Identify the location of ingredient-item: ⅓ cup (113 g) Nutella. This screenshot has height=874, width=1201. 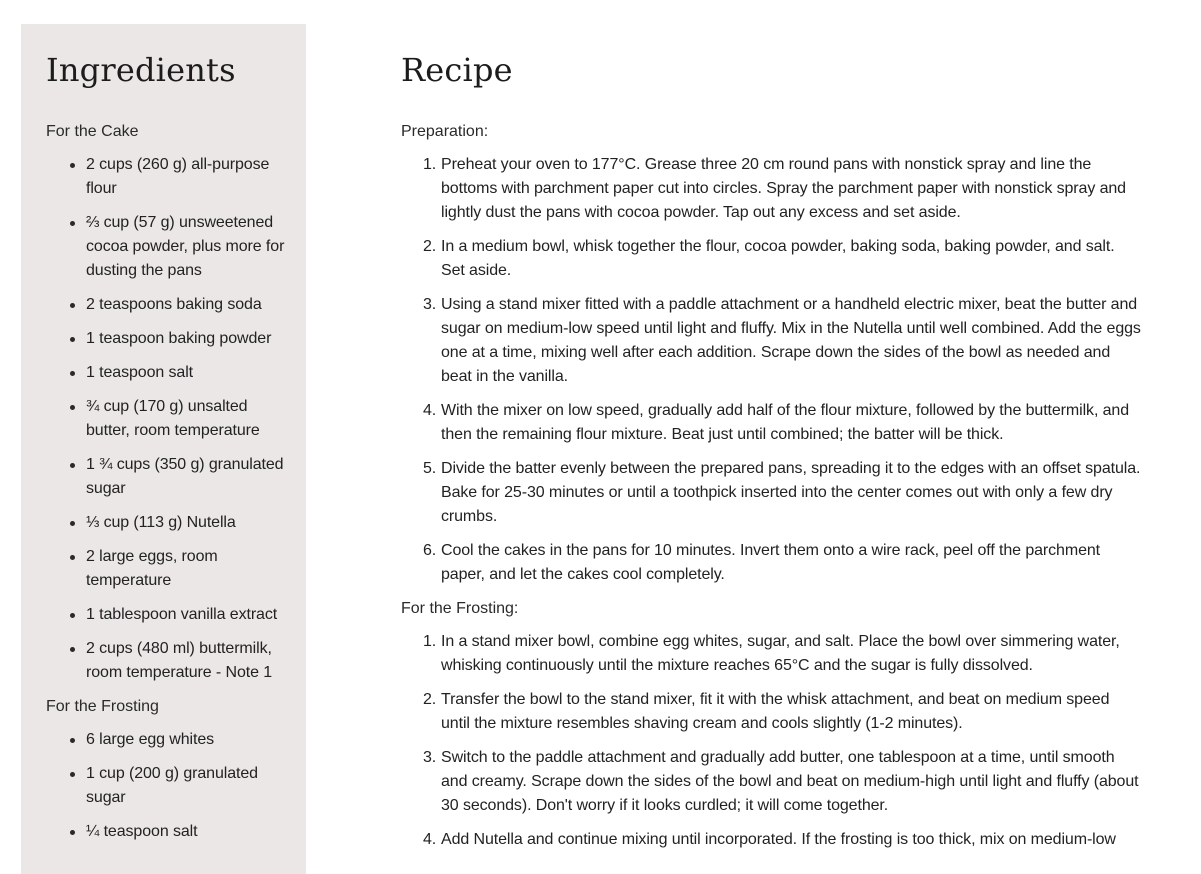
(178, 523).